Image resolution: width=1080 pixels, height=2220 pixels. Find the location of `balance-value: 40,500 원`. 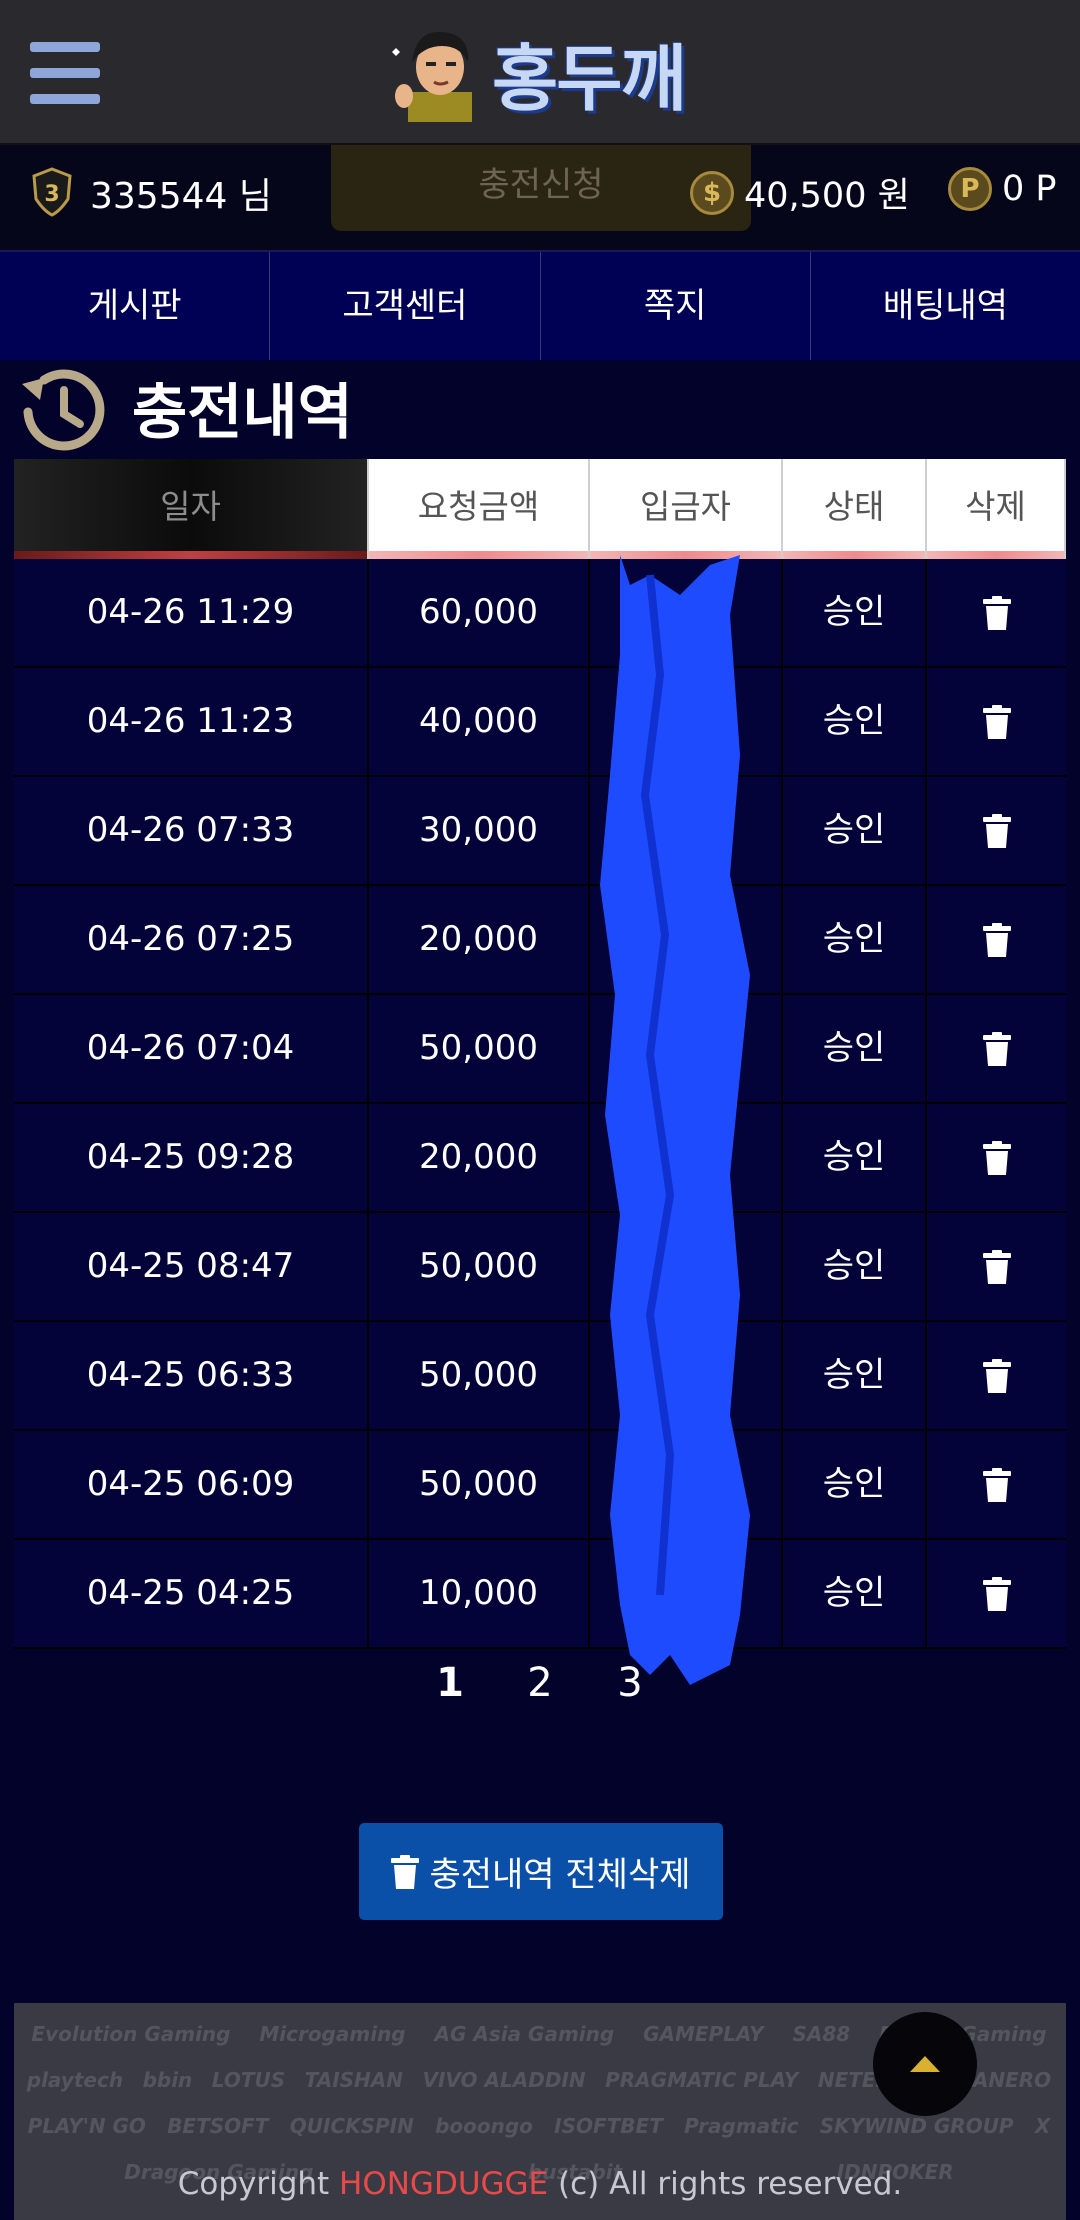

balance-value: 40,500 원 is located at coordinates (827, 196).